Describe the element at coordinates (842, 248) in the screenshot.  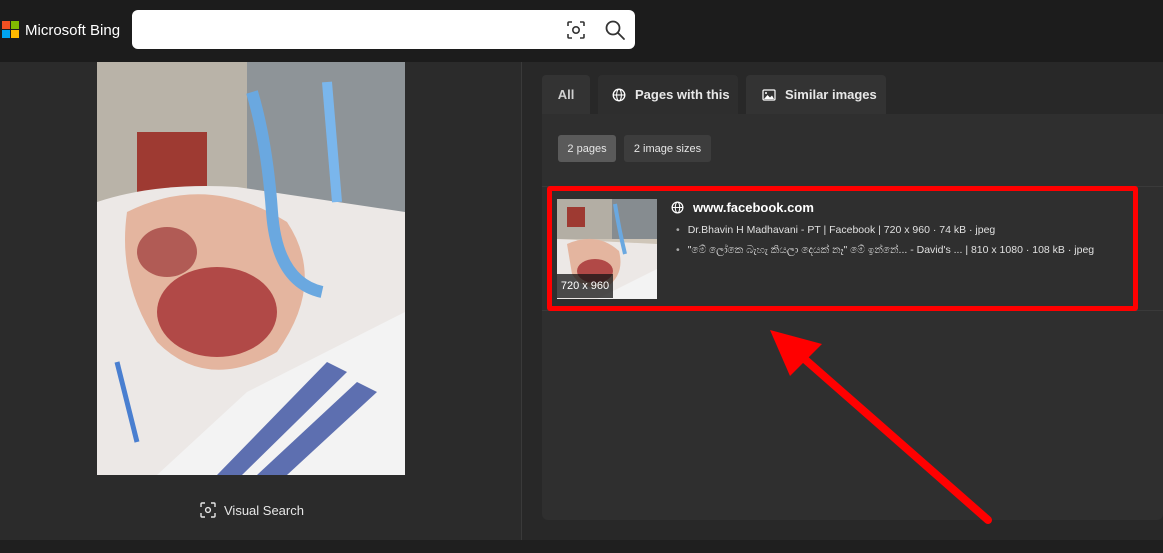
I see `red-highlight-box` at that location.